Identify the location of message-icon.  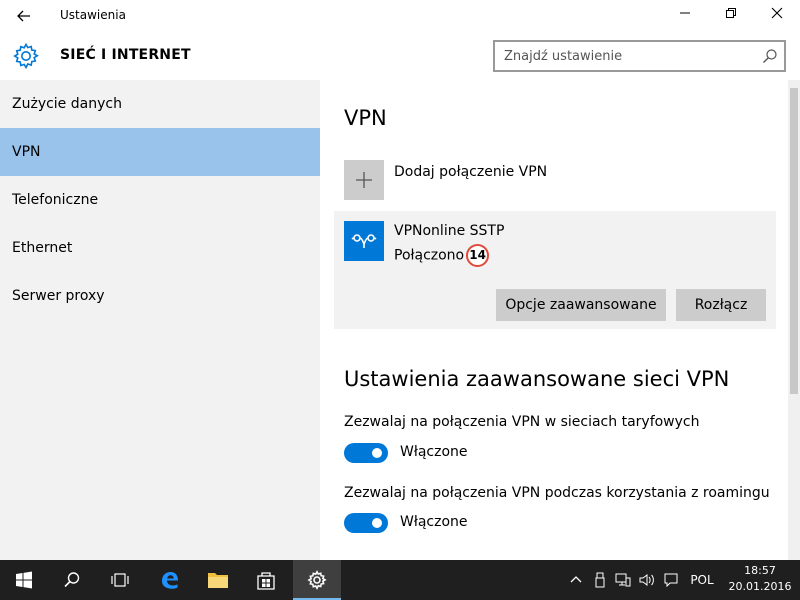
(671, 580).